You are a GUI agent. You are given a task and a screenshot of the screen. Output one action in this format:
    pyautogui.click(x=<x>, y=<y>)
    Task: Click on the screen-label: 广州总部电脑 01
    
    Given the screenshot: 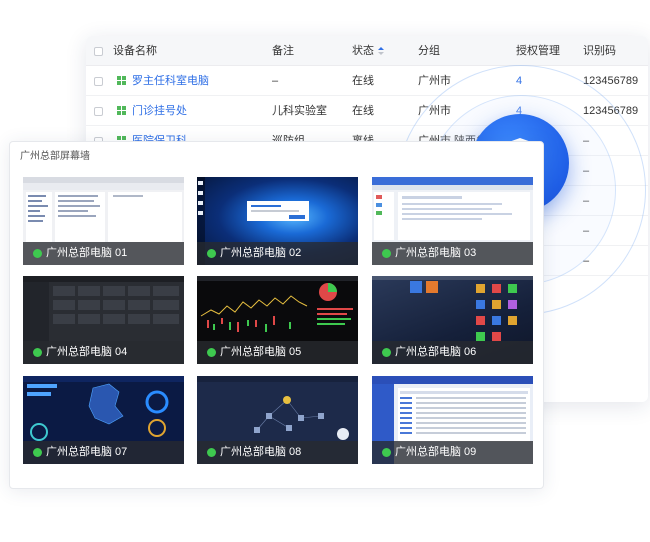 What is the action you would take?
    pyautogui.click(x=87, y=253)
    